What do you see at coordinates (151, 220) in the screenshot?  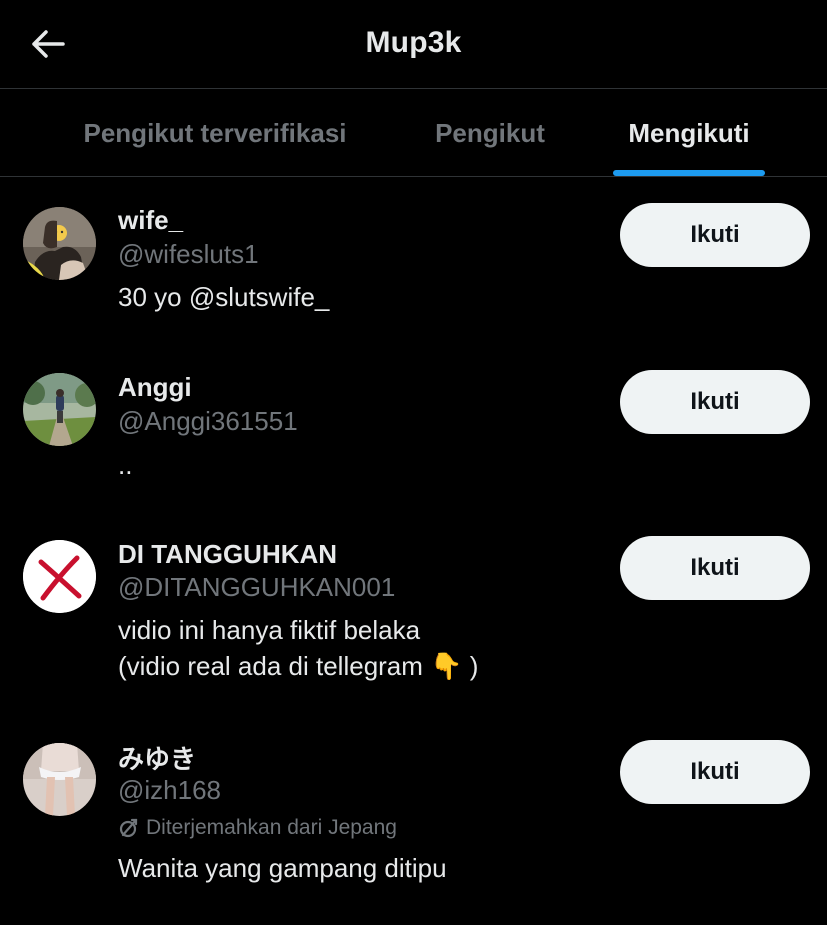 I see `user-name: wife_` at bounding box center [151, 220].